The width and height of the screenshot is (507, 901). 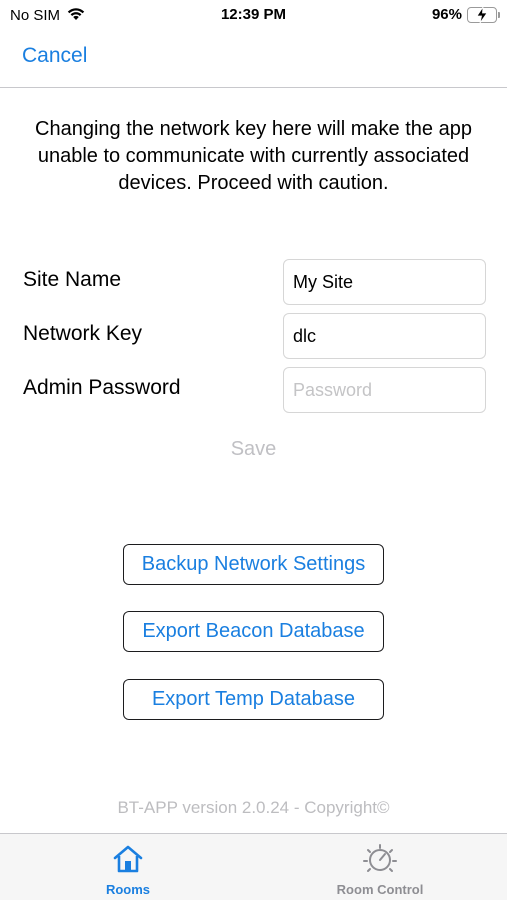 I want to click on tab-rooms: Rooms, so click(x=128, y=867).